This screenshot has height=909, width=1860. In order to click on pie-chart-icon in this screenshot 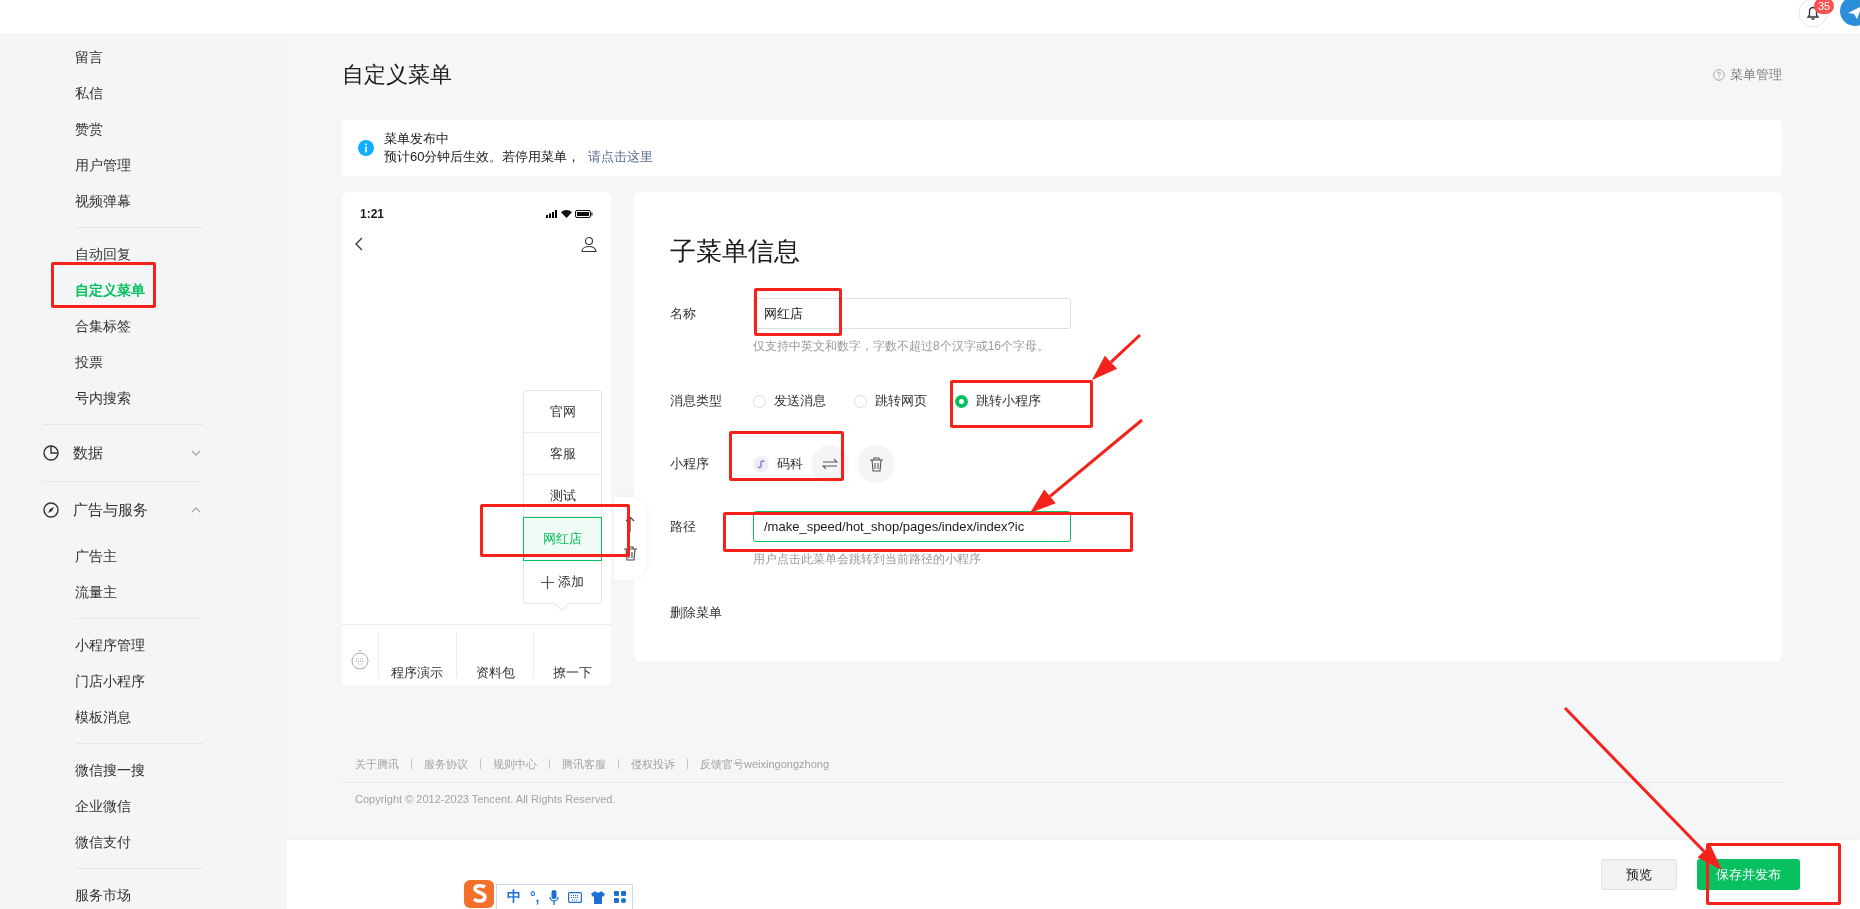, I will do `click(51, 453)`.